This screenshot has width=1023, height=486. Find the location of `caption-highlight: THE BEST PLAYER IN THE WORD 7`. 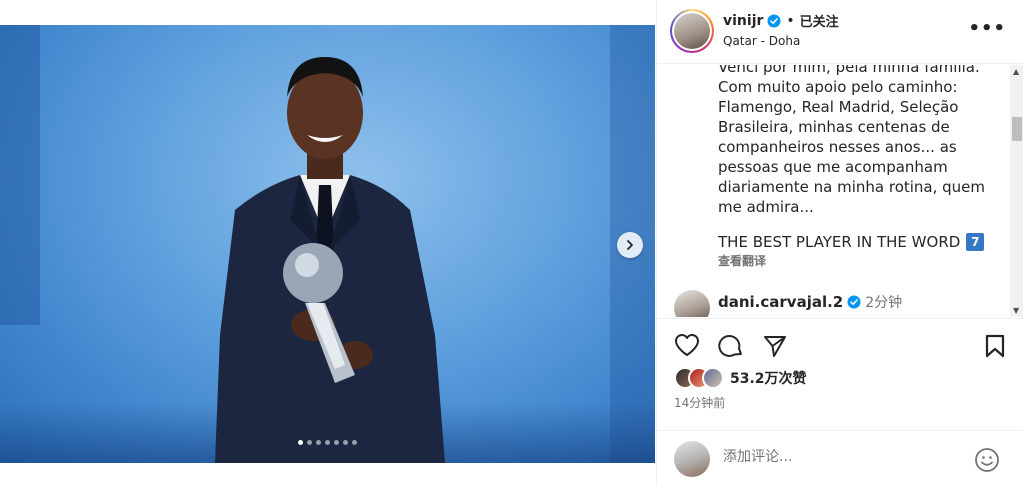

caption-highlight: THE BEST PLAYER IN THE WORD 7 is located at coordinates (851, 242).